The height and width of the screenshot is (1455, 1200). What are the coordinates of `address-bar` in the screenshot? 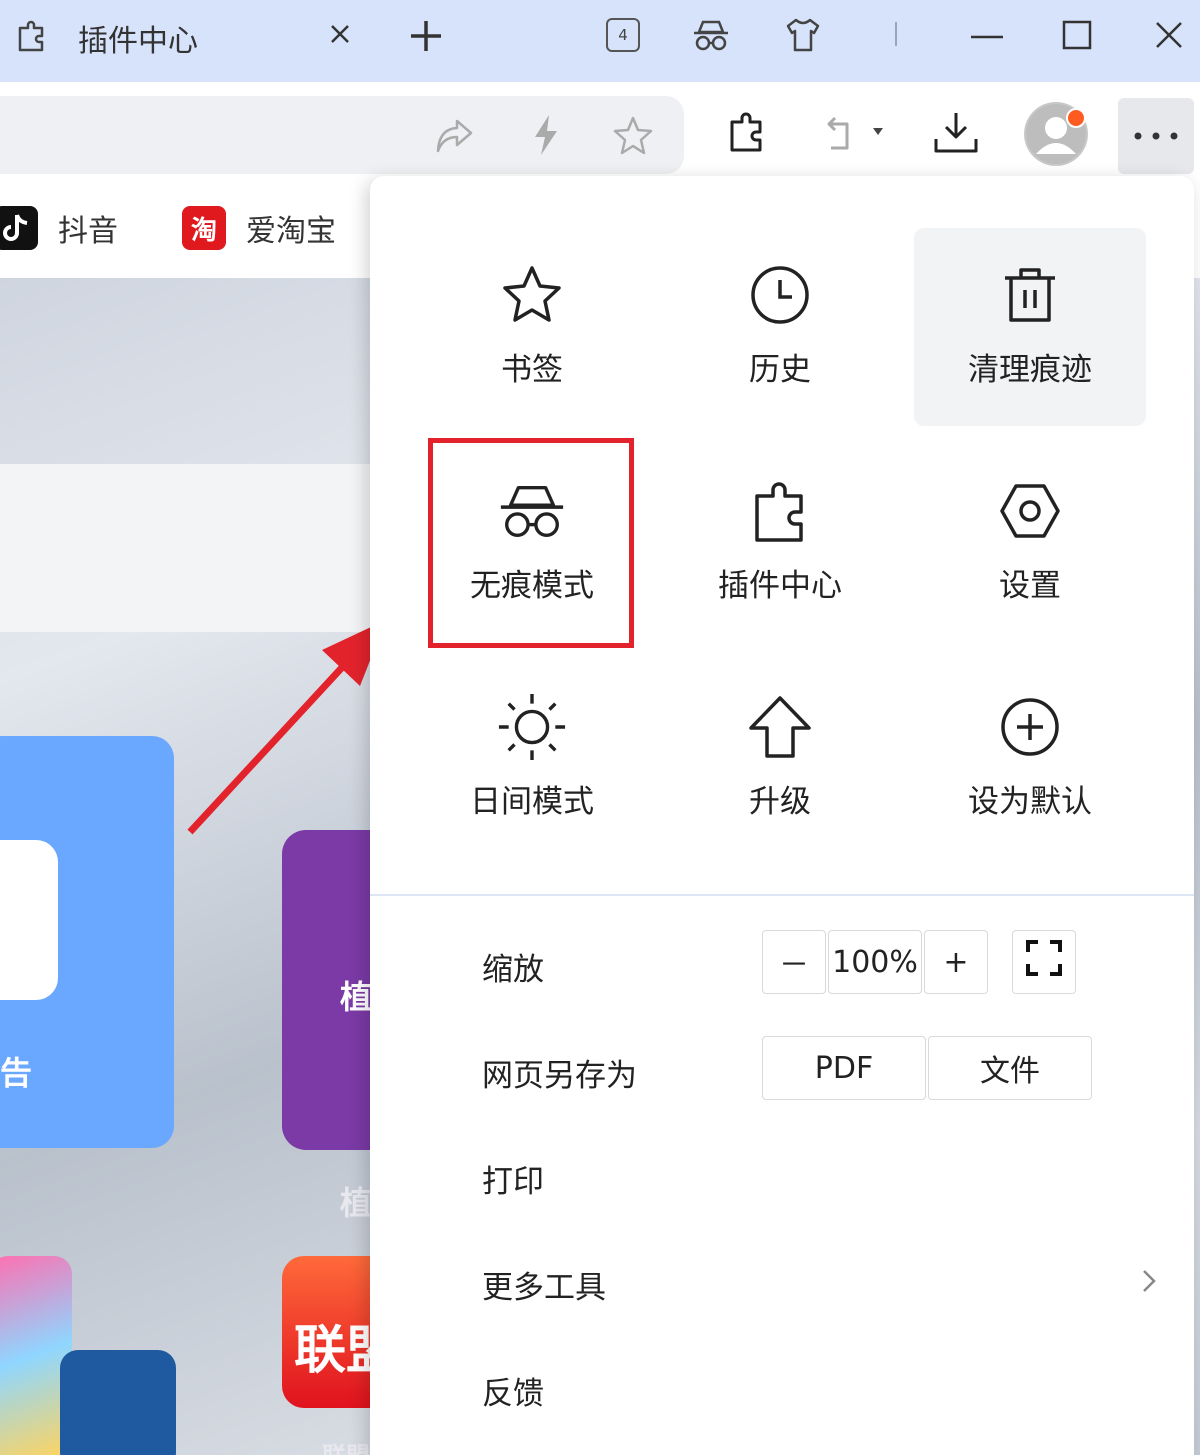 It's located at (342, 135).